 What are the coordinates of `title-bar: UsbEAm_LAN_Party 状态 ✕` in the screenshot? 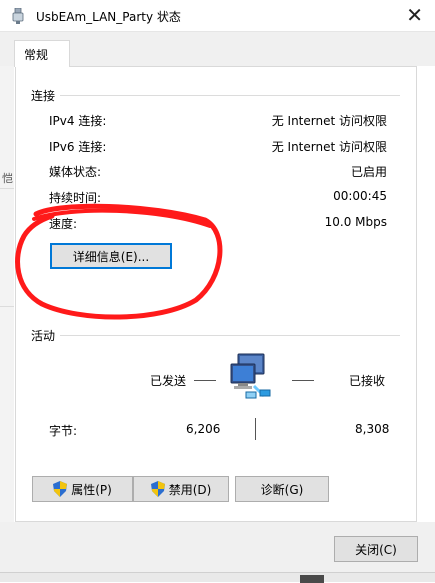 It's located at (217, 16).